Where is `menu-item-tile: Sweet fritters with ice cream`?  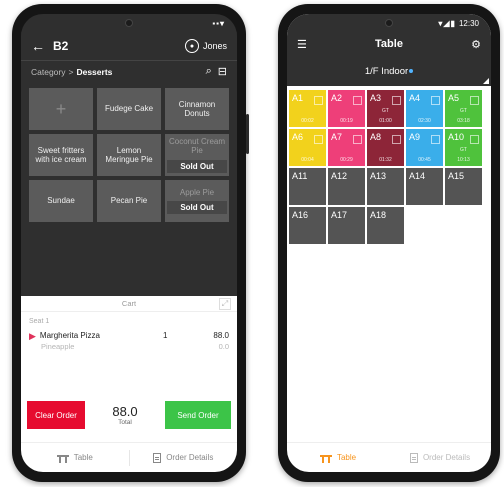
menu-item-tile: Sweet fritters with ice cream is located at coordinates (61, 155).